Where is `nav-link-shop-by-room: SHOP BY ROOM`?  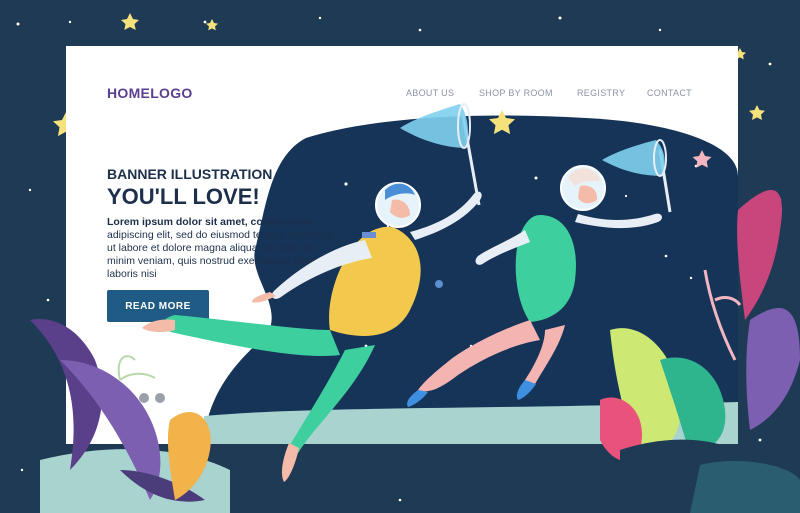 nav-link-shop-by-room: SHOP BY ROOM is located at coordinates (516, 93).